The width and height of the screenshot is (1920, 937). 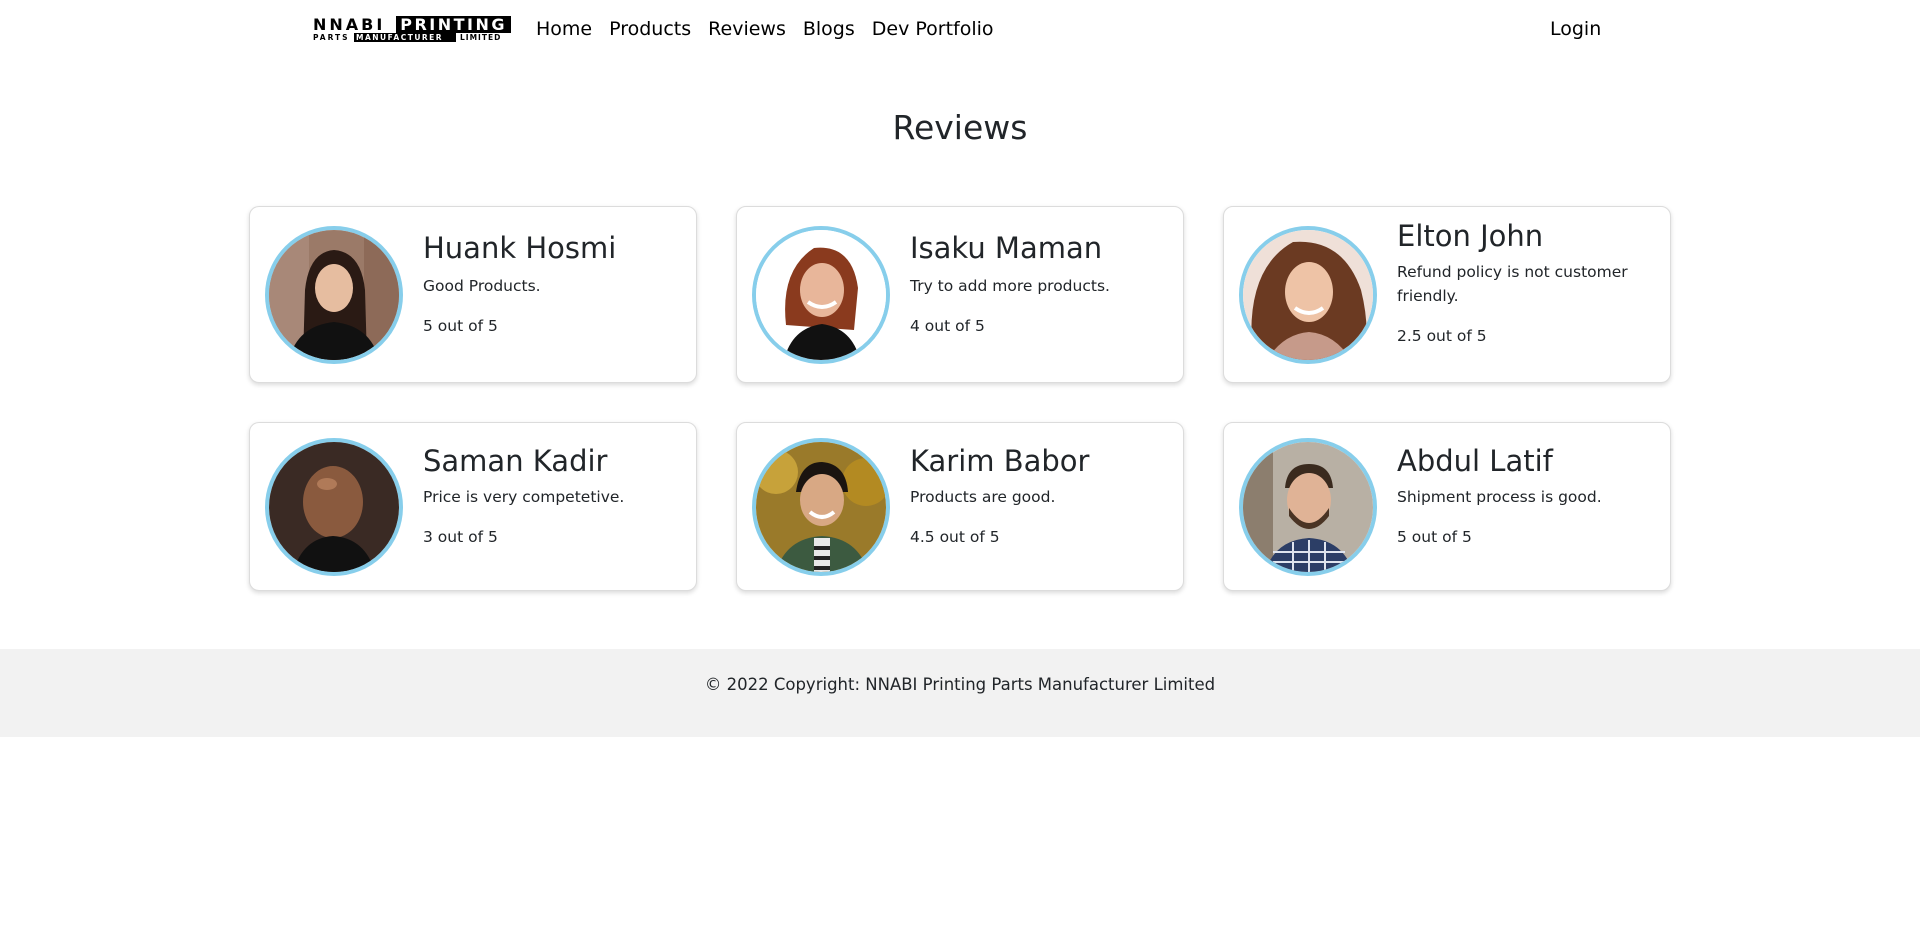 What do you see at coordinates (460, 537) in the screenshot?
I see `review-rating: 3 out of 5` at bounding box center [460, 537].